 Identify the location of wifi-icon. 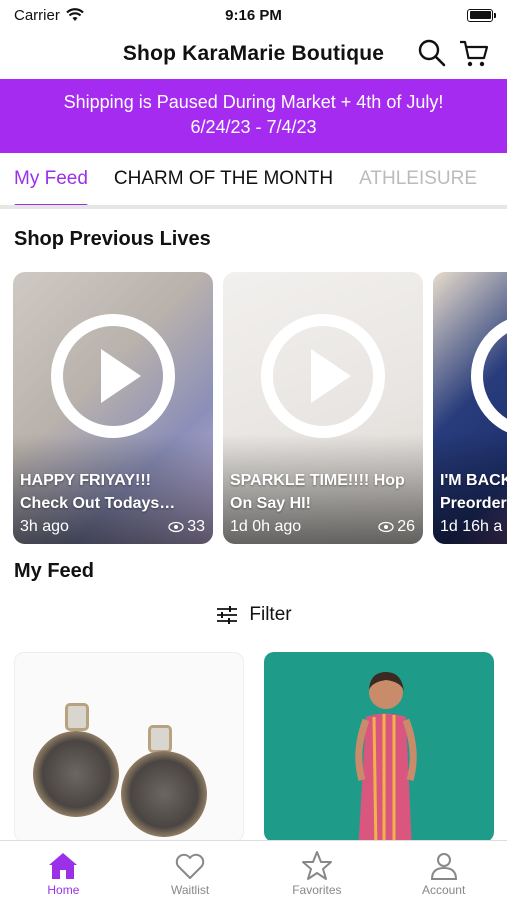
(75, 14).